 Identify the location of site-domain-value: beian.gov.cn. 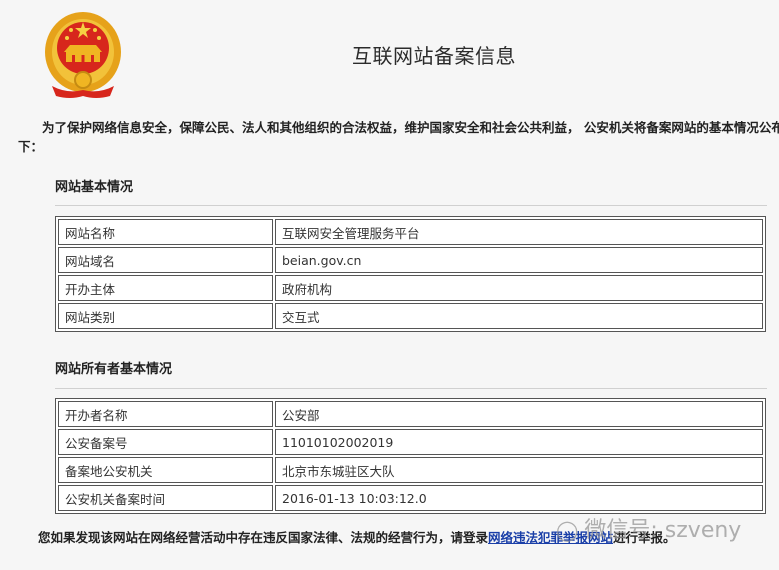
(519, 260).